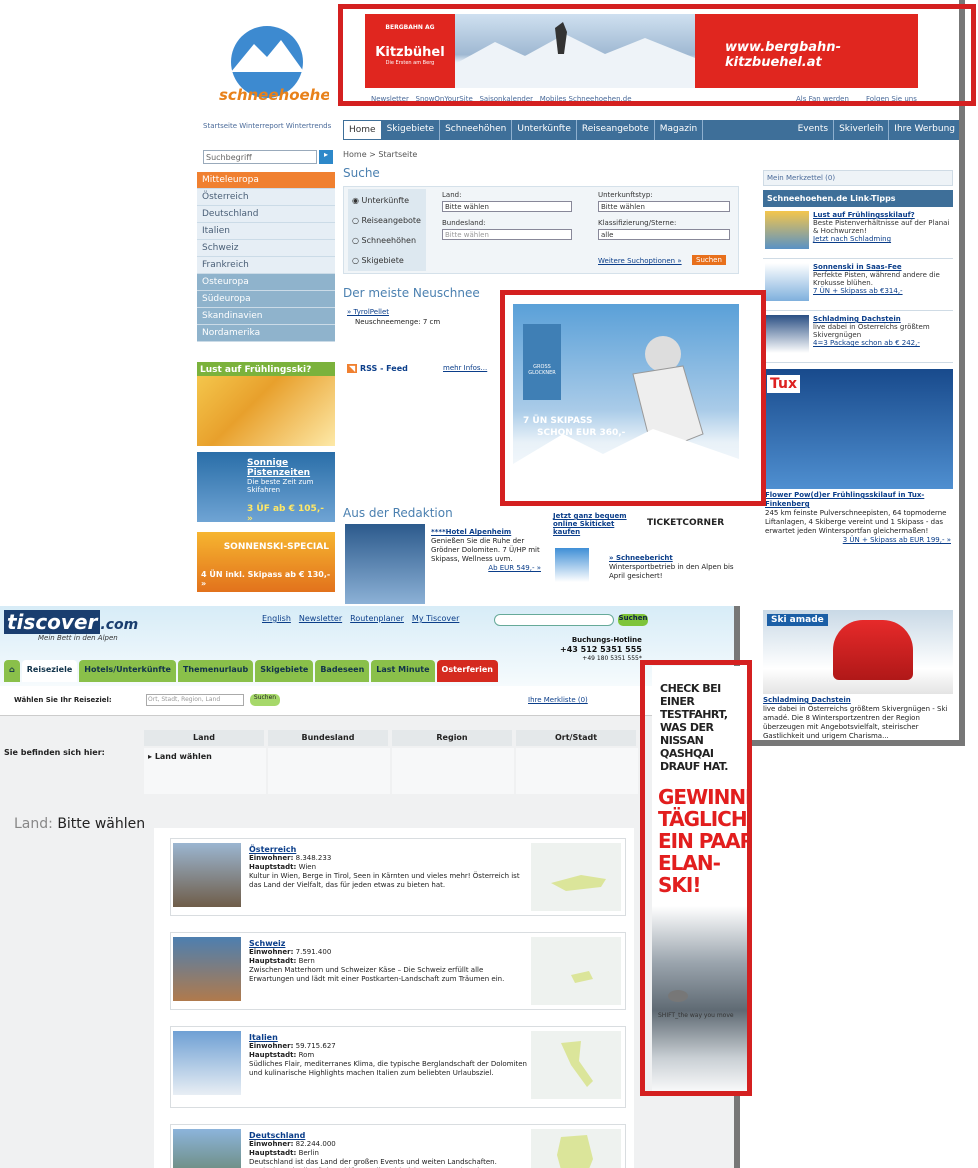 The image size is (978, 1168). What do you see at coordinates (266, 282) in the screenshot?
I see `sidebar-item-osteuropa: Osteuropa` at bounding box center [266, 282].